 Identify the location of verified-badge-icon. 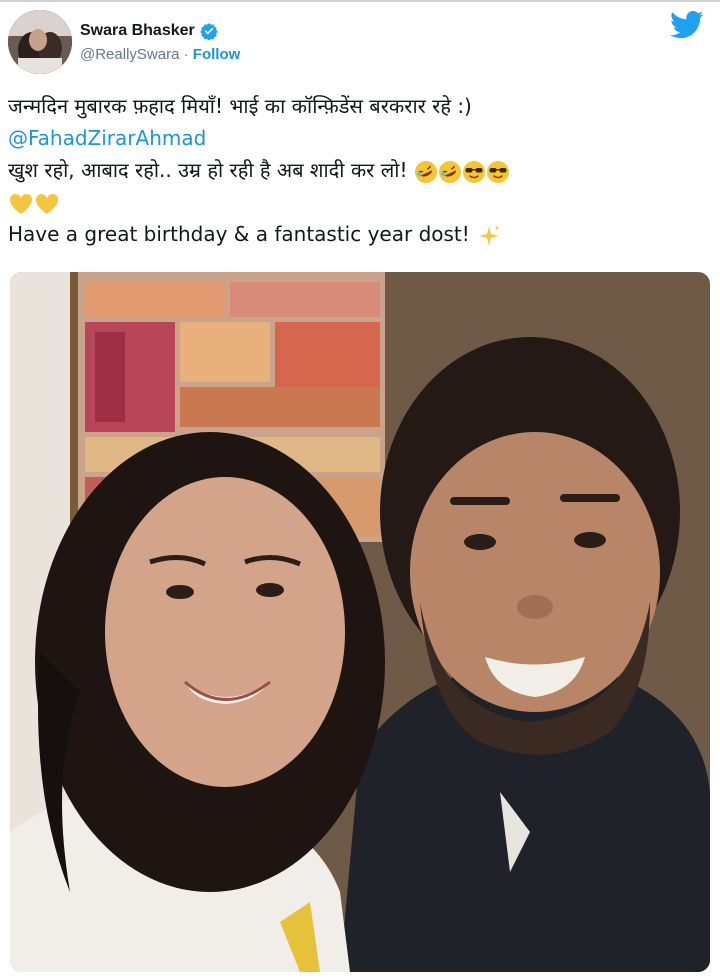
(209, 31).